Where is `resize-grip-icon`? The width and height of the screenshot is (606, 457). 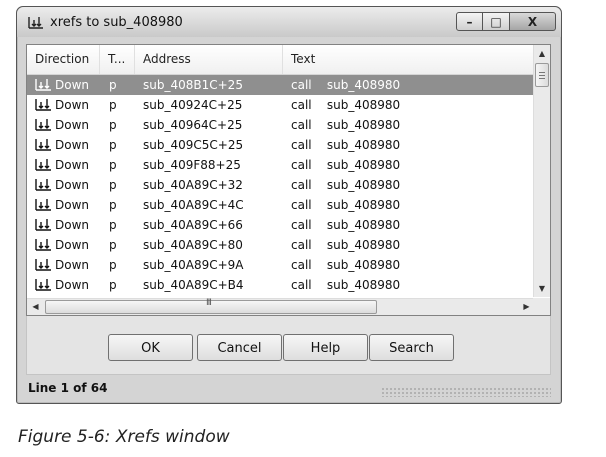 resize-grip-icon is located at coordinates (466, 392).